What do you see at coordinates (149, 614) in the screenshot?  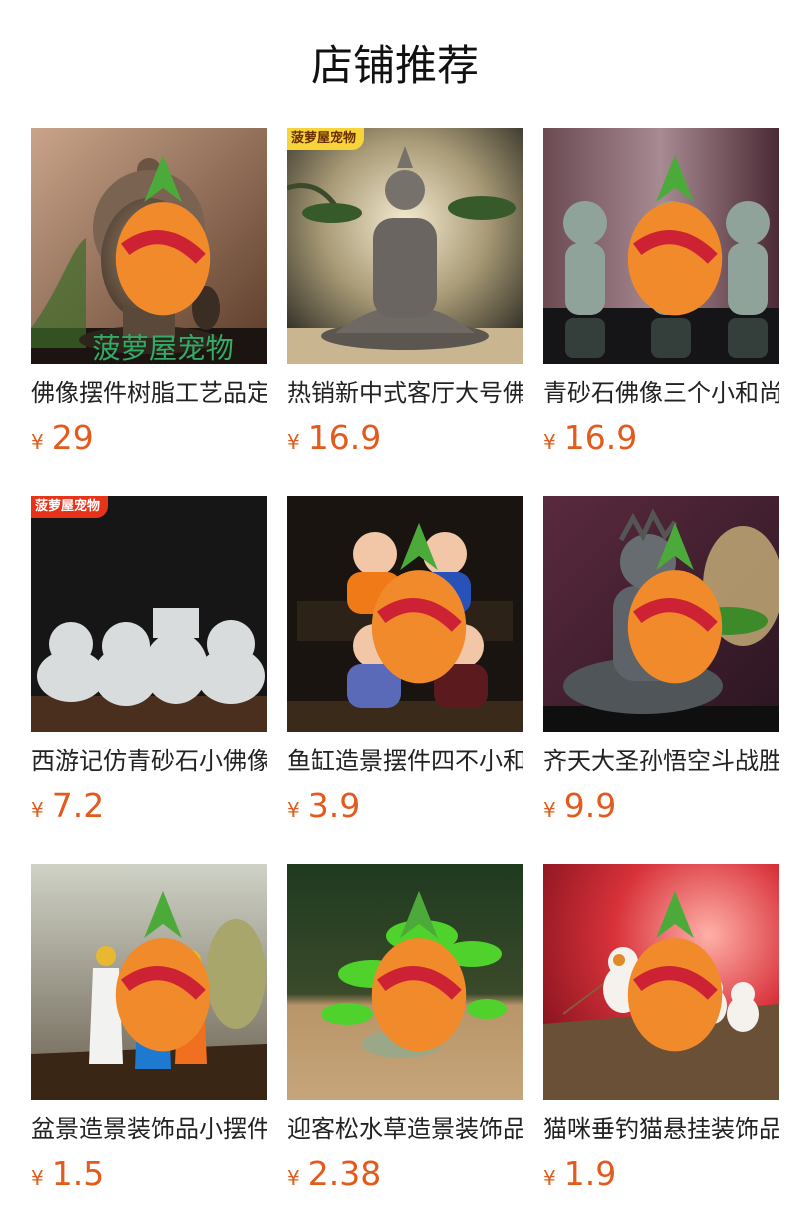 I see `journey-west-figures-image: 菠萝屋宠物` at bounding box center [149, 614].